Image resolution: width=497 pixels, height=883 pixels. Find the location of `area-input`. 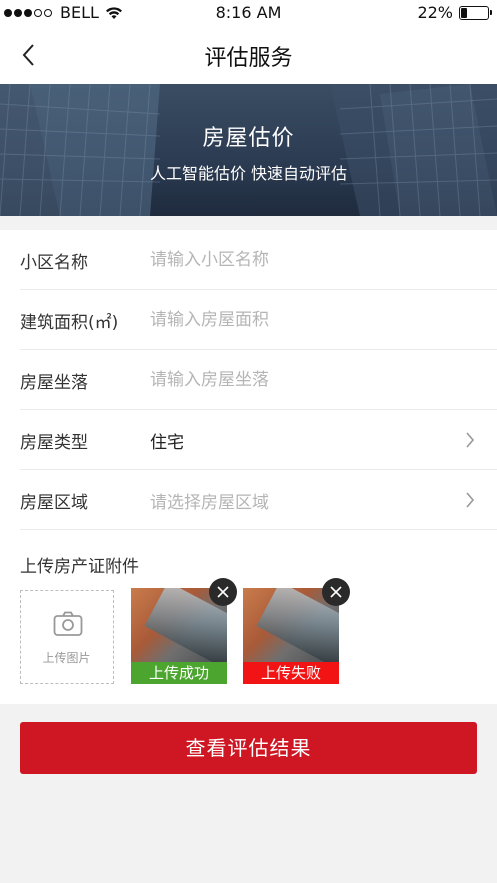

area-input is located at coordinates (300, 320).